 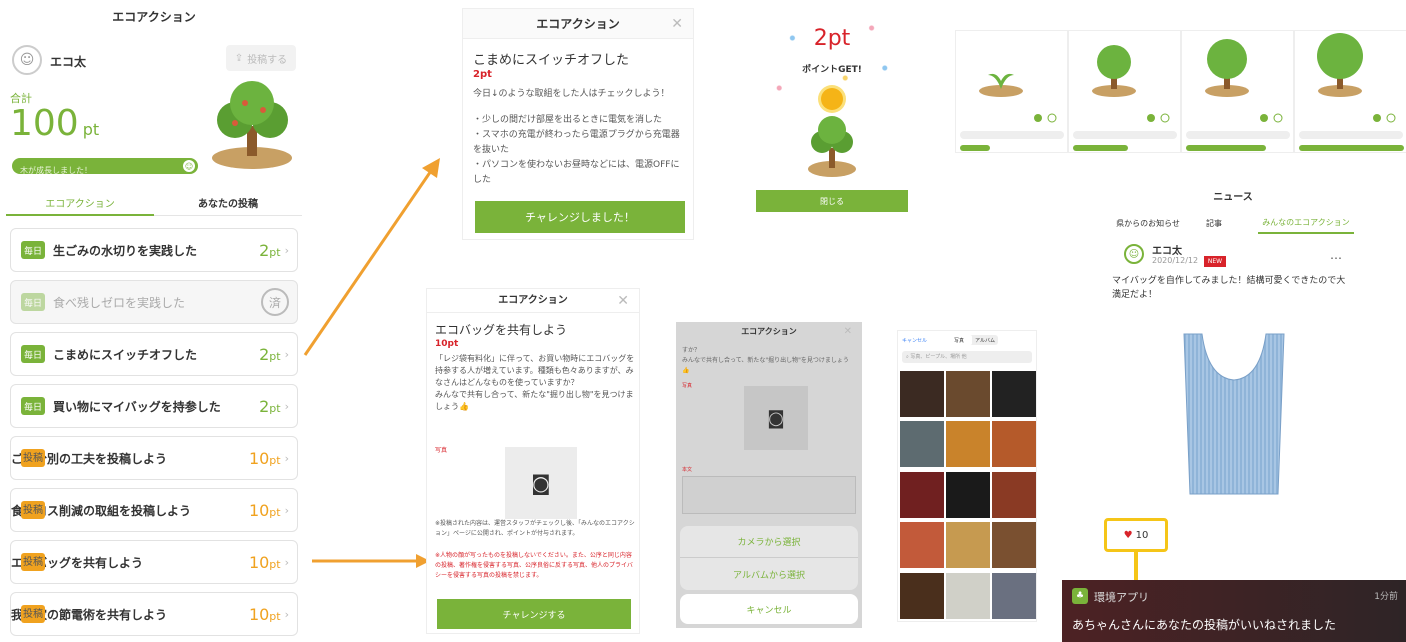 I want to click on text-label: 本文, so click(x=687, y=470).